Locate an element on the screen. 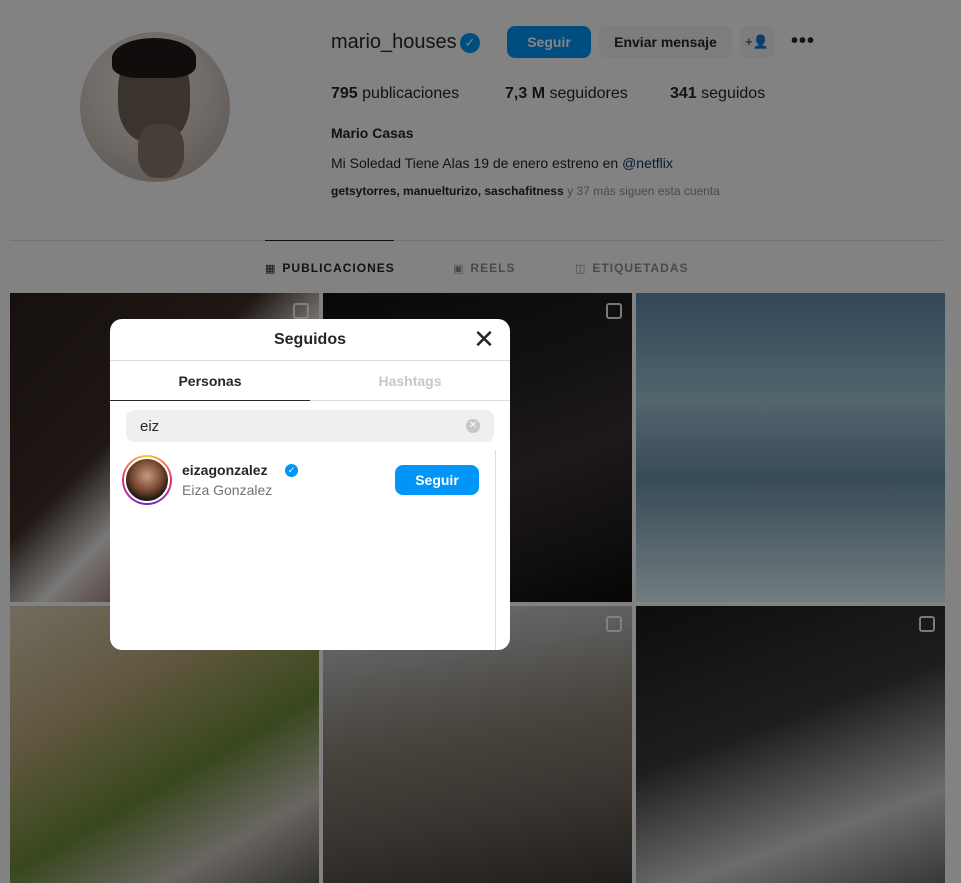 The width and height of the screenshot is (961, 883). scrollbar is located at coordinates (495, 550).